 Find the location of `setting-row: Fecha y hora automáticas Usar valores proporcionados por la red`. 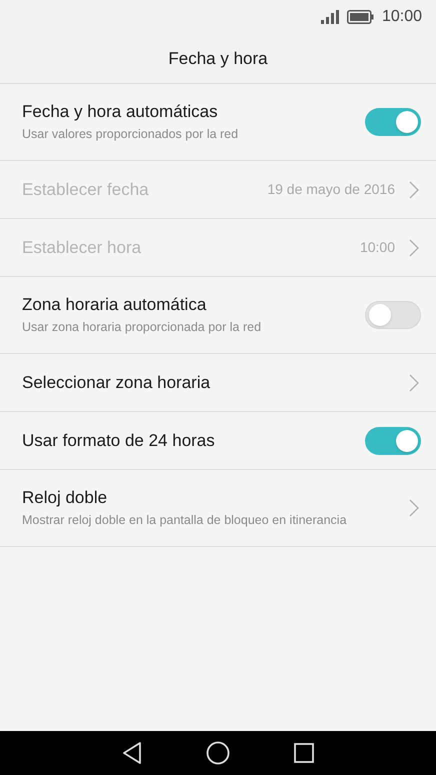

setting-row: Fecha y hora automáticas Usar valores proporcionados por la red is located at coordinates (218, 122).